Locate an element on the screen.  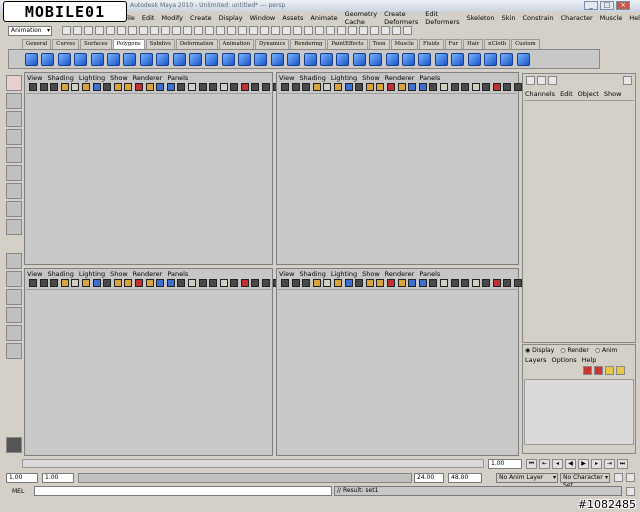
channel-menu-edit: Edit is located at coordinates (566, 94).